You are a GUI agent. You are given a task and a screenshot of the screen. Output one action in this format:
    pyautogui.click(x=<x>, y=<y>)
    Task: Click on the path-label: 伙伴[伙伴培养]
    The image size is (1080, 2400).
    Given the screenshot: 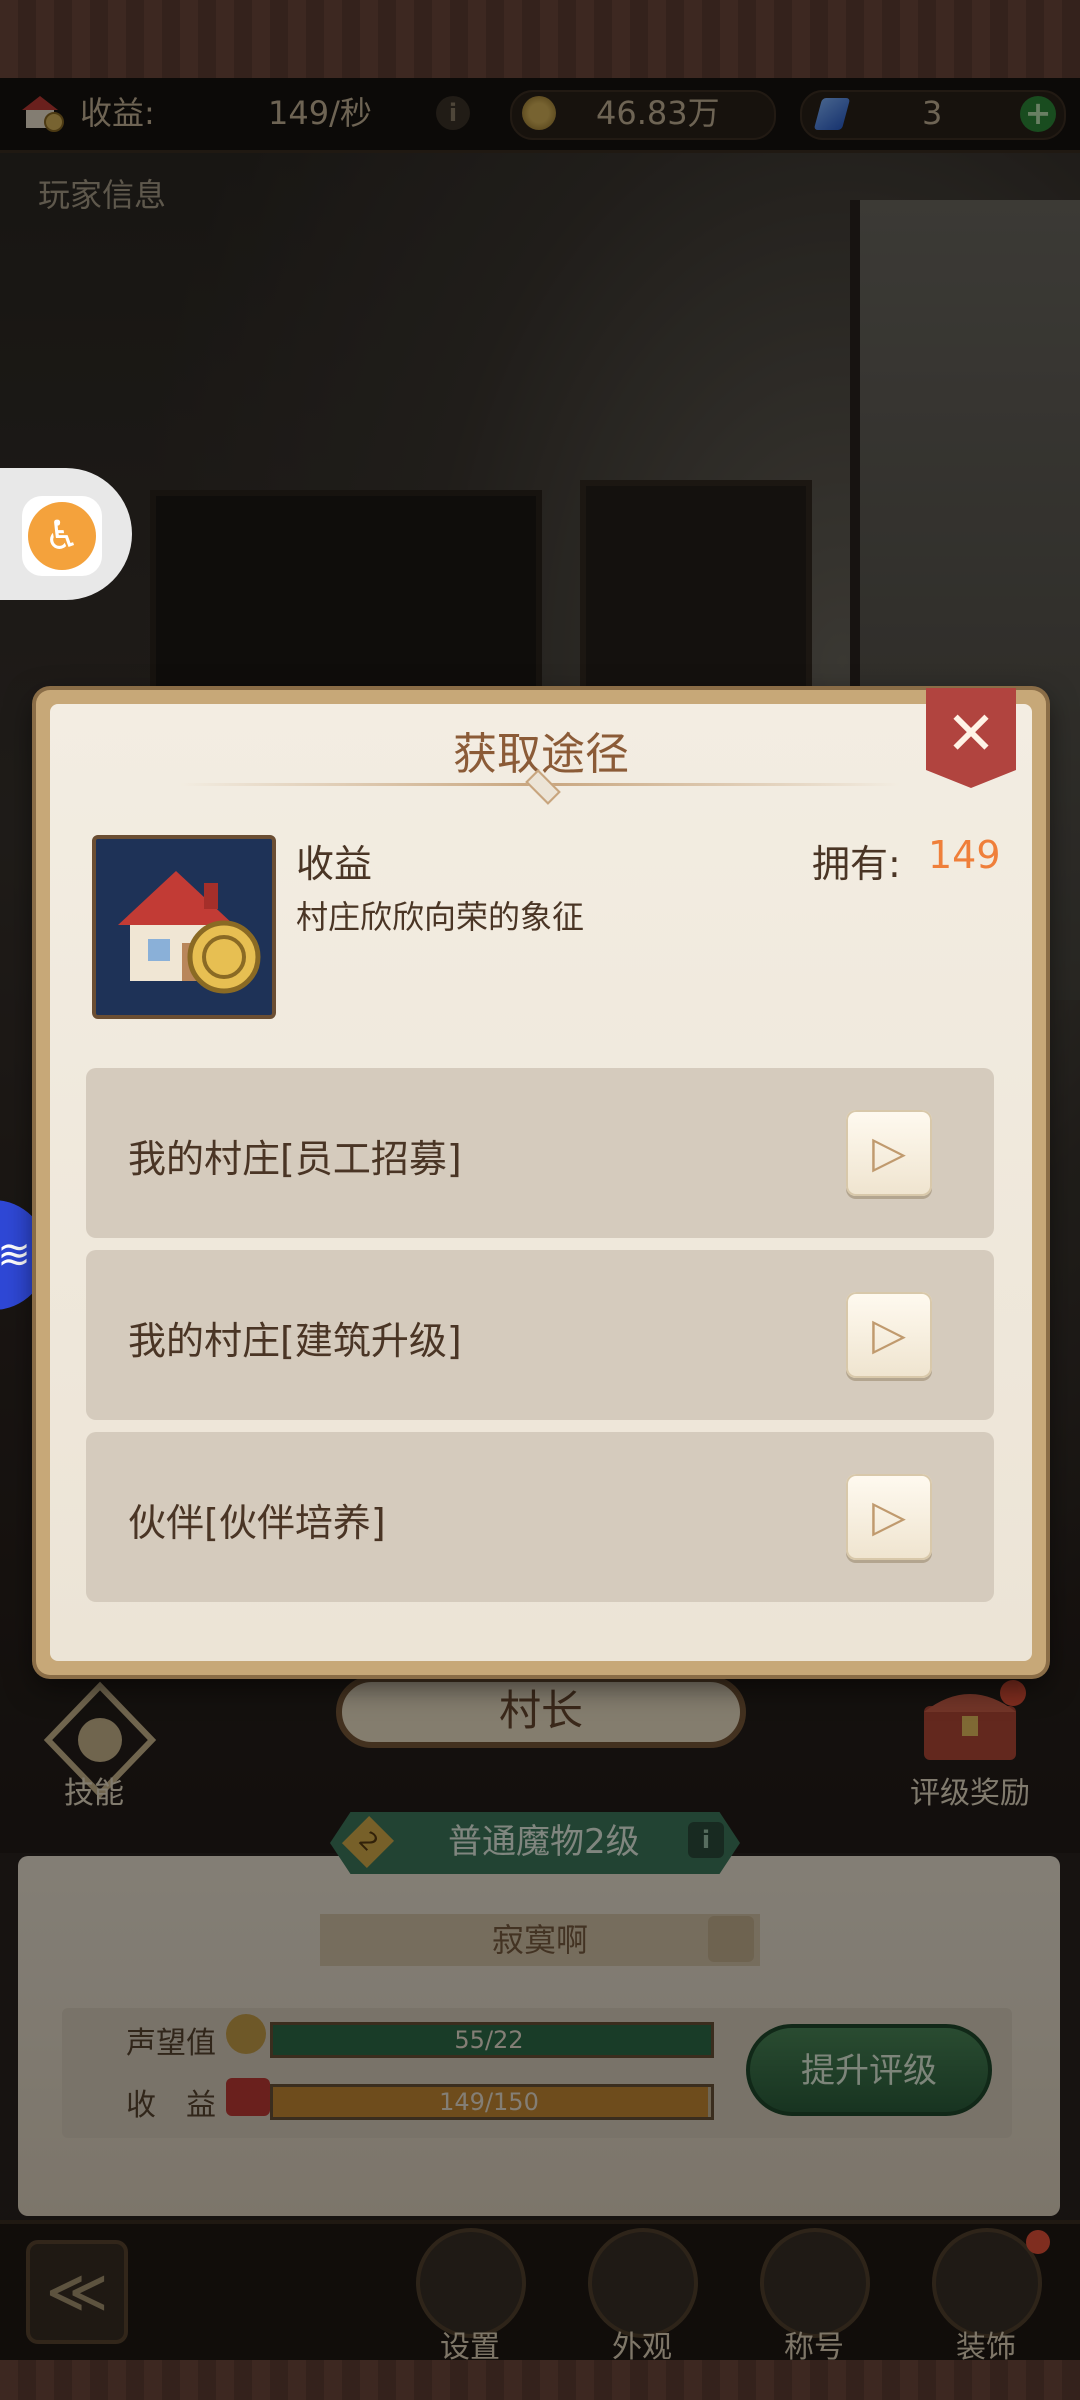 What is the action you would take?
    pyautogui.click(x=257, y=1523)
    